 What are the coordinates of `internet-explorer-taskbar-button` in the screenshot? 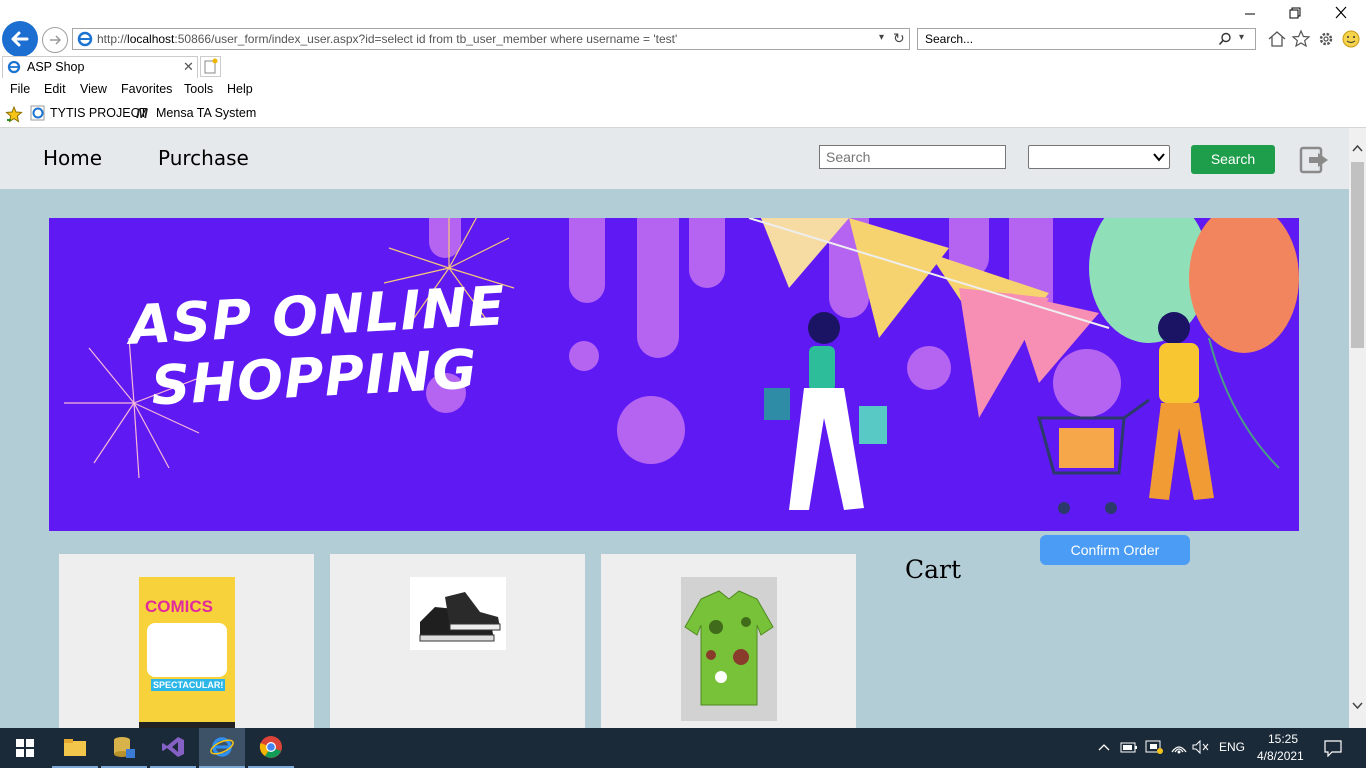 It's located at (222, 748).